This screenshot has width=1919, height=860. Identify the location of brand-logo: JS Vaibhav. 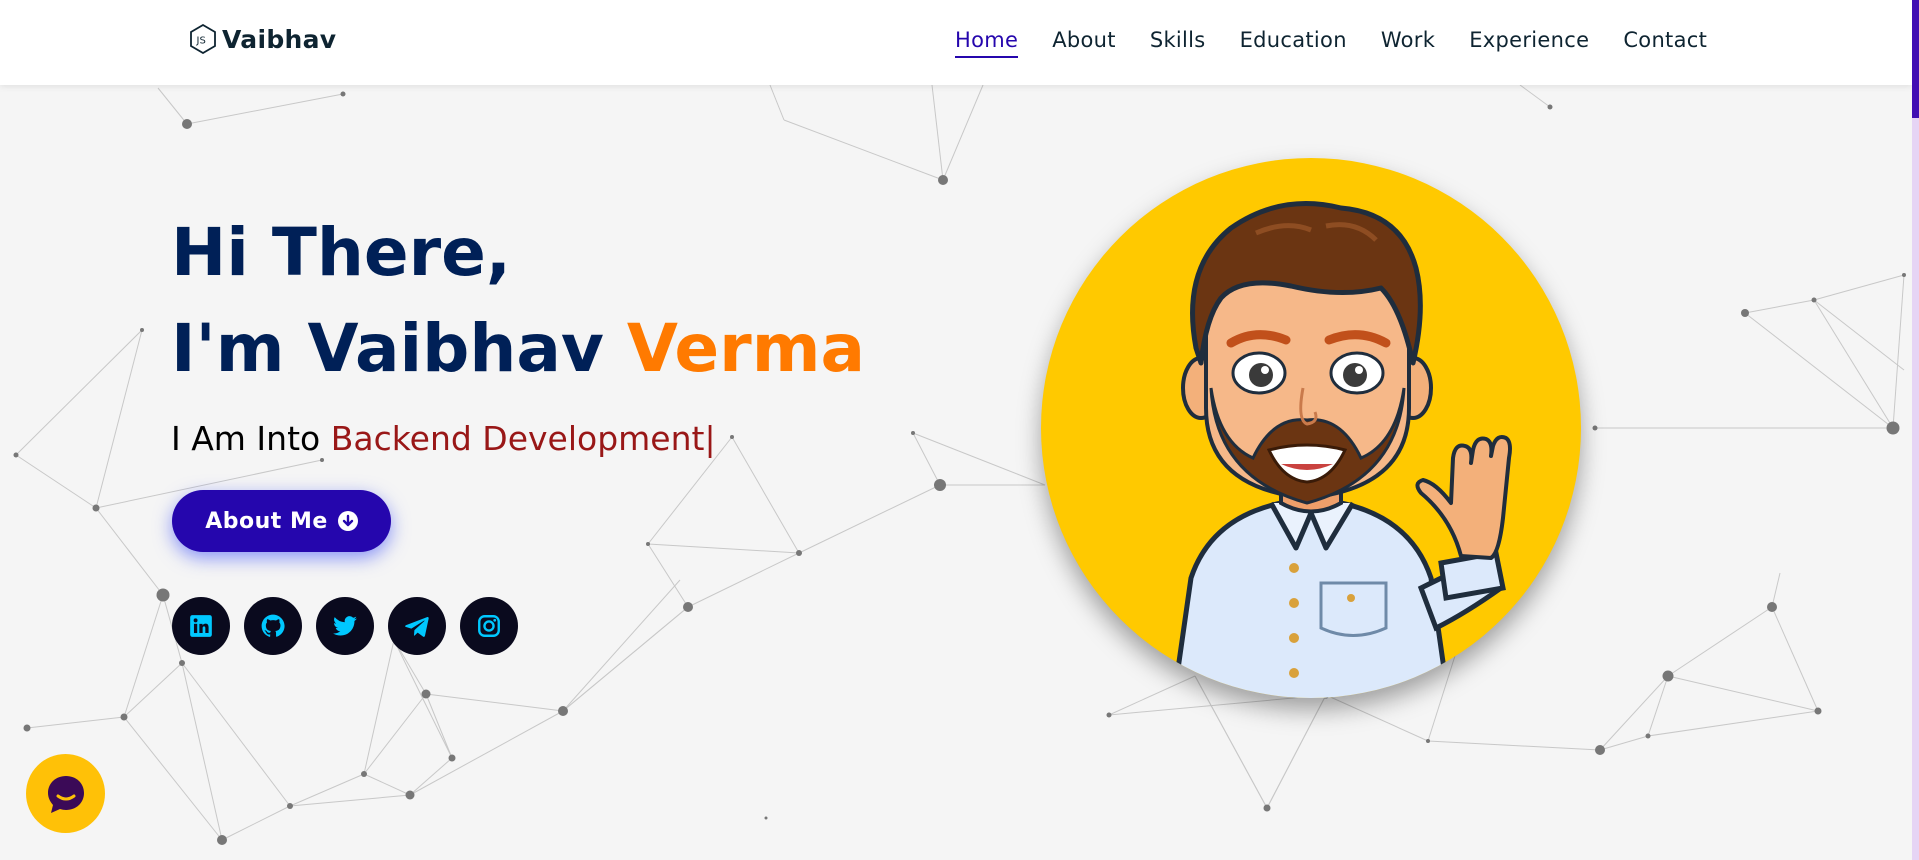
(263, 39).